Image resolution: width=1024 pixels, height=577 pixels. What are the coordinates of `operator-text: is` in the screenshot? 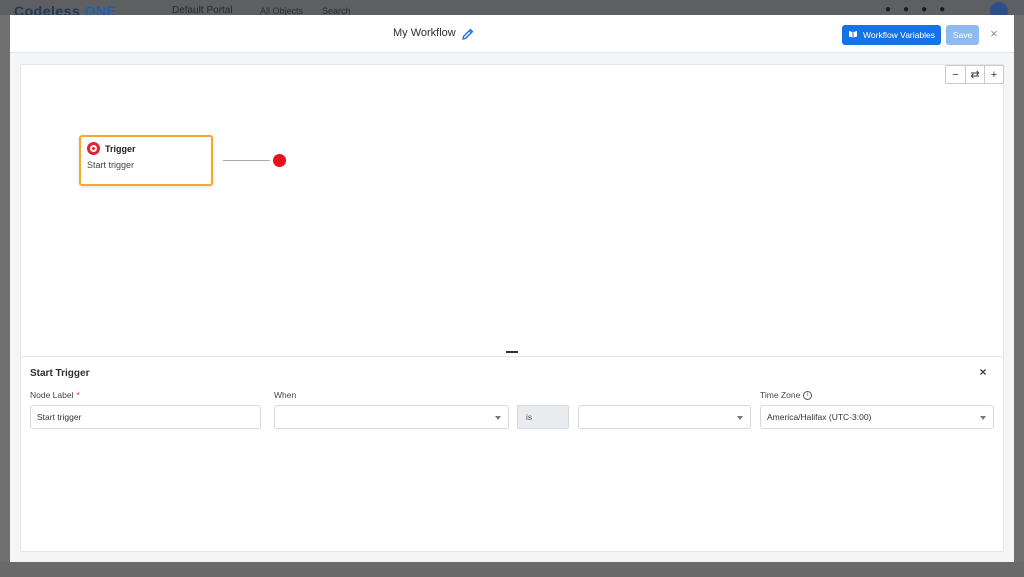 It's located at (529, 417).